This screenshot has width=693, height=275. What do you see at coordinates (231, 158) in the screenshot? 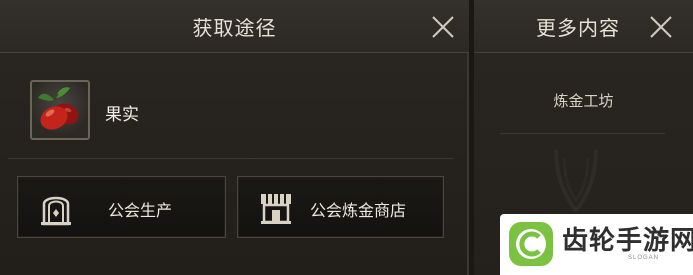
I see `section-divider` at bounding box center [231, 158].